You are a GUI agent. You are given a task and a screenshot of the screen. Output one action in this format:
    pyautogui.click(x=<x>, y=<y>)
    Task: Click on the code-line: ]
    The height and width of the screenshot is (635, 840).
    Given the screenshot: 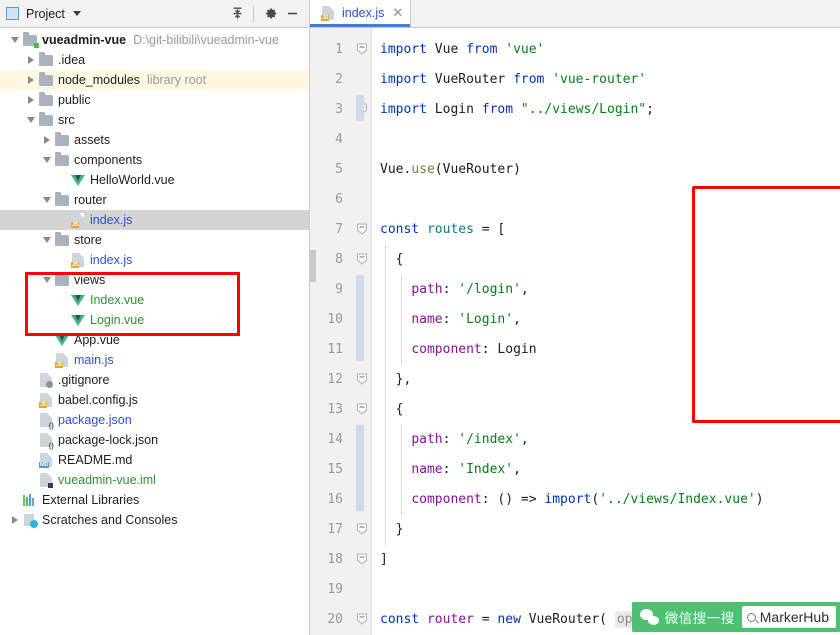 What is the action you would take?
    pyautogui.click(x=606, y=560)
    